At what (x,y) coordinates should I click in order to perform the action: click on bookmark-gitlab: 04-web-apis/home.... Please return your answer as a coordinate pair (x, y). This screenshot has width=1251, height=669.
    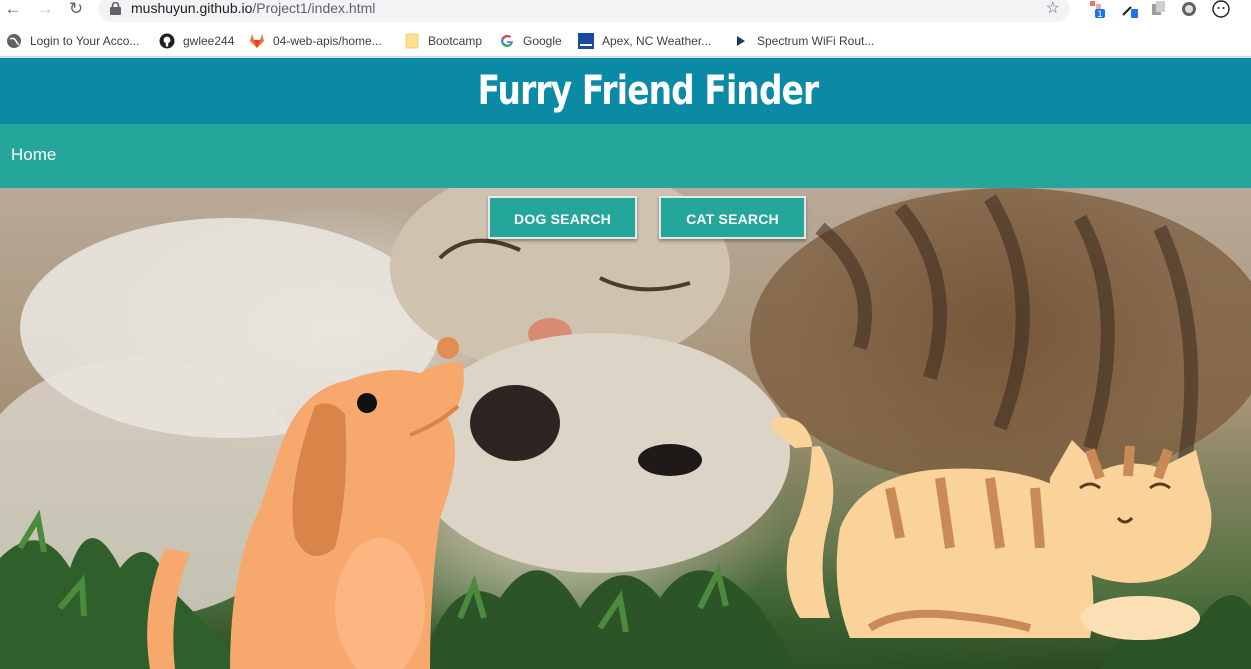
    Looking at the image, I should click on (315, 41).